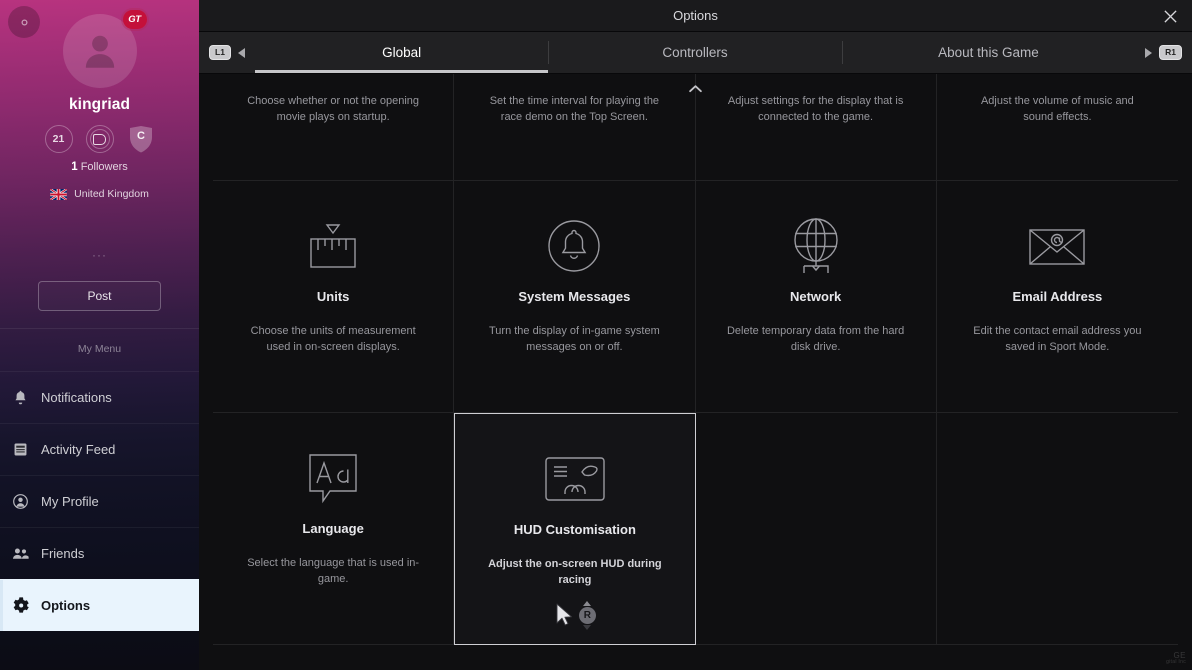 This screenshot has height=670, width=1192. Describe the element at coordinates (99, 605) in the screenshot. I see `sidebar-item-options: Options` at that location.